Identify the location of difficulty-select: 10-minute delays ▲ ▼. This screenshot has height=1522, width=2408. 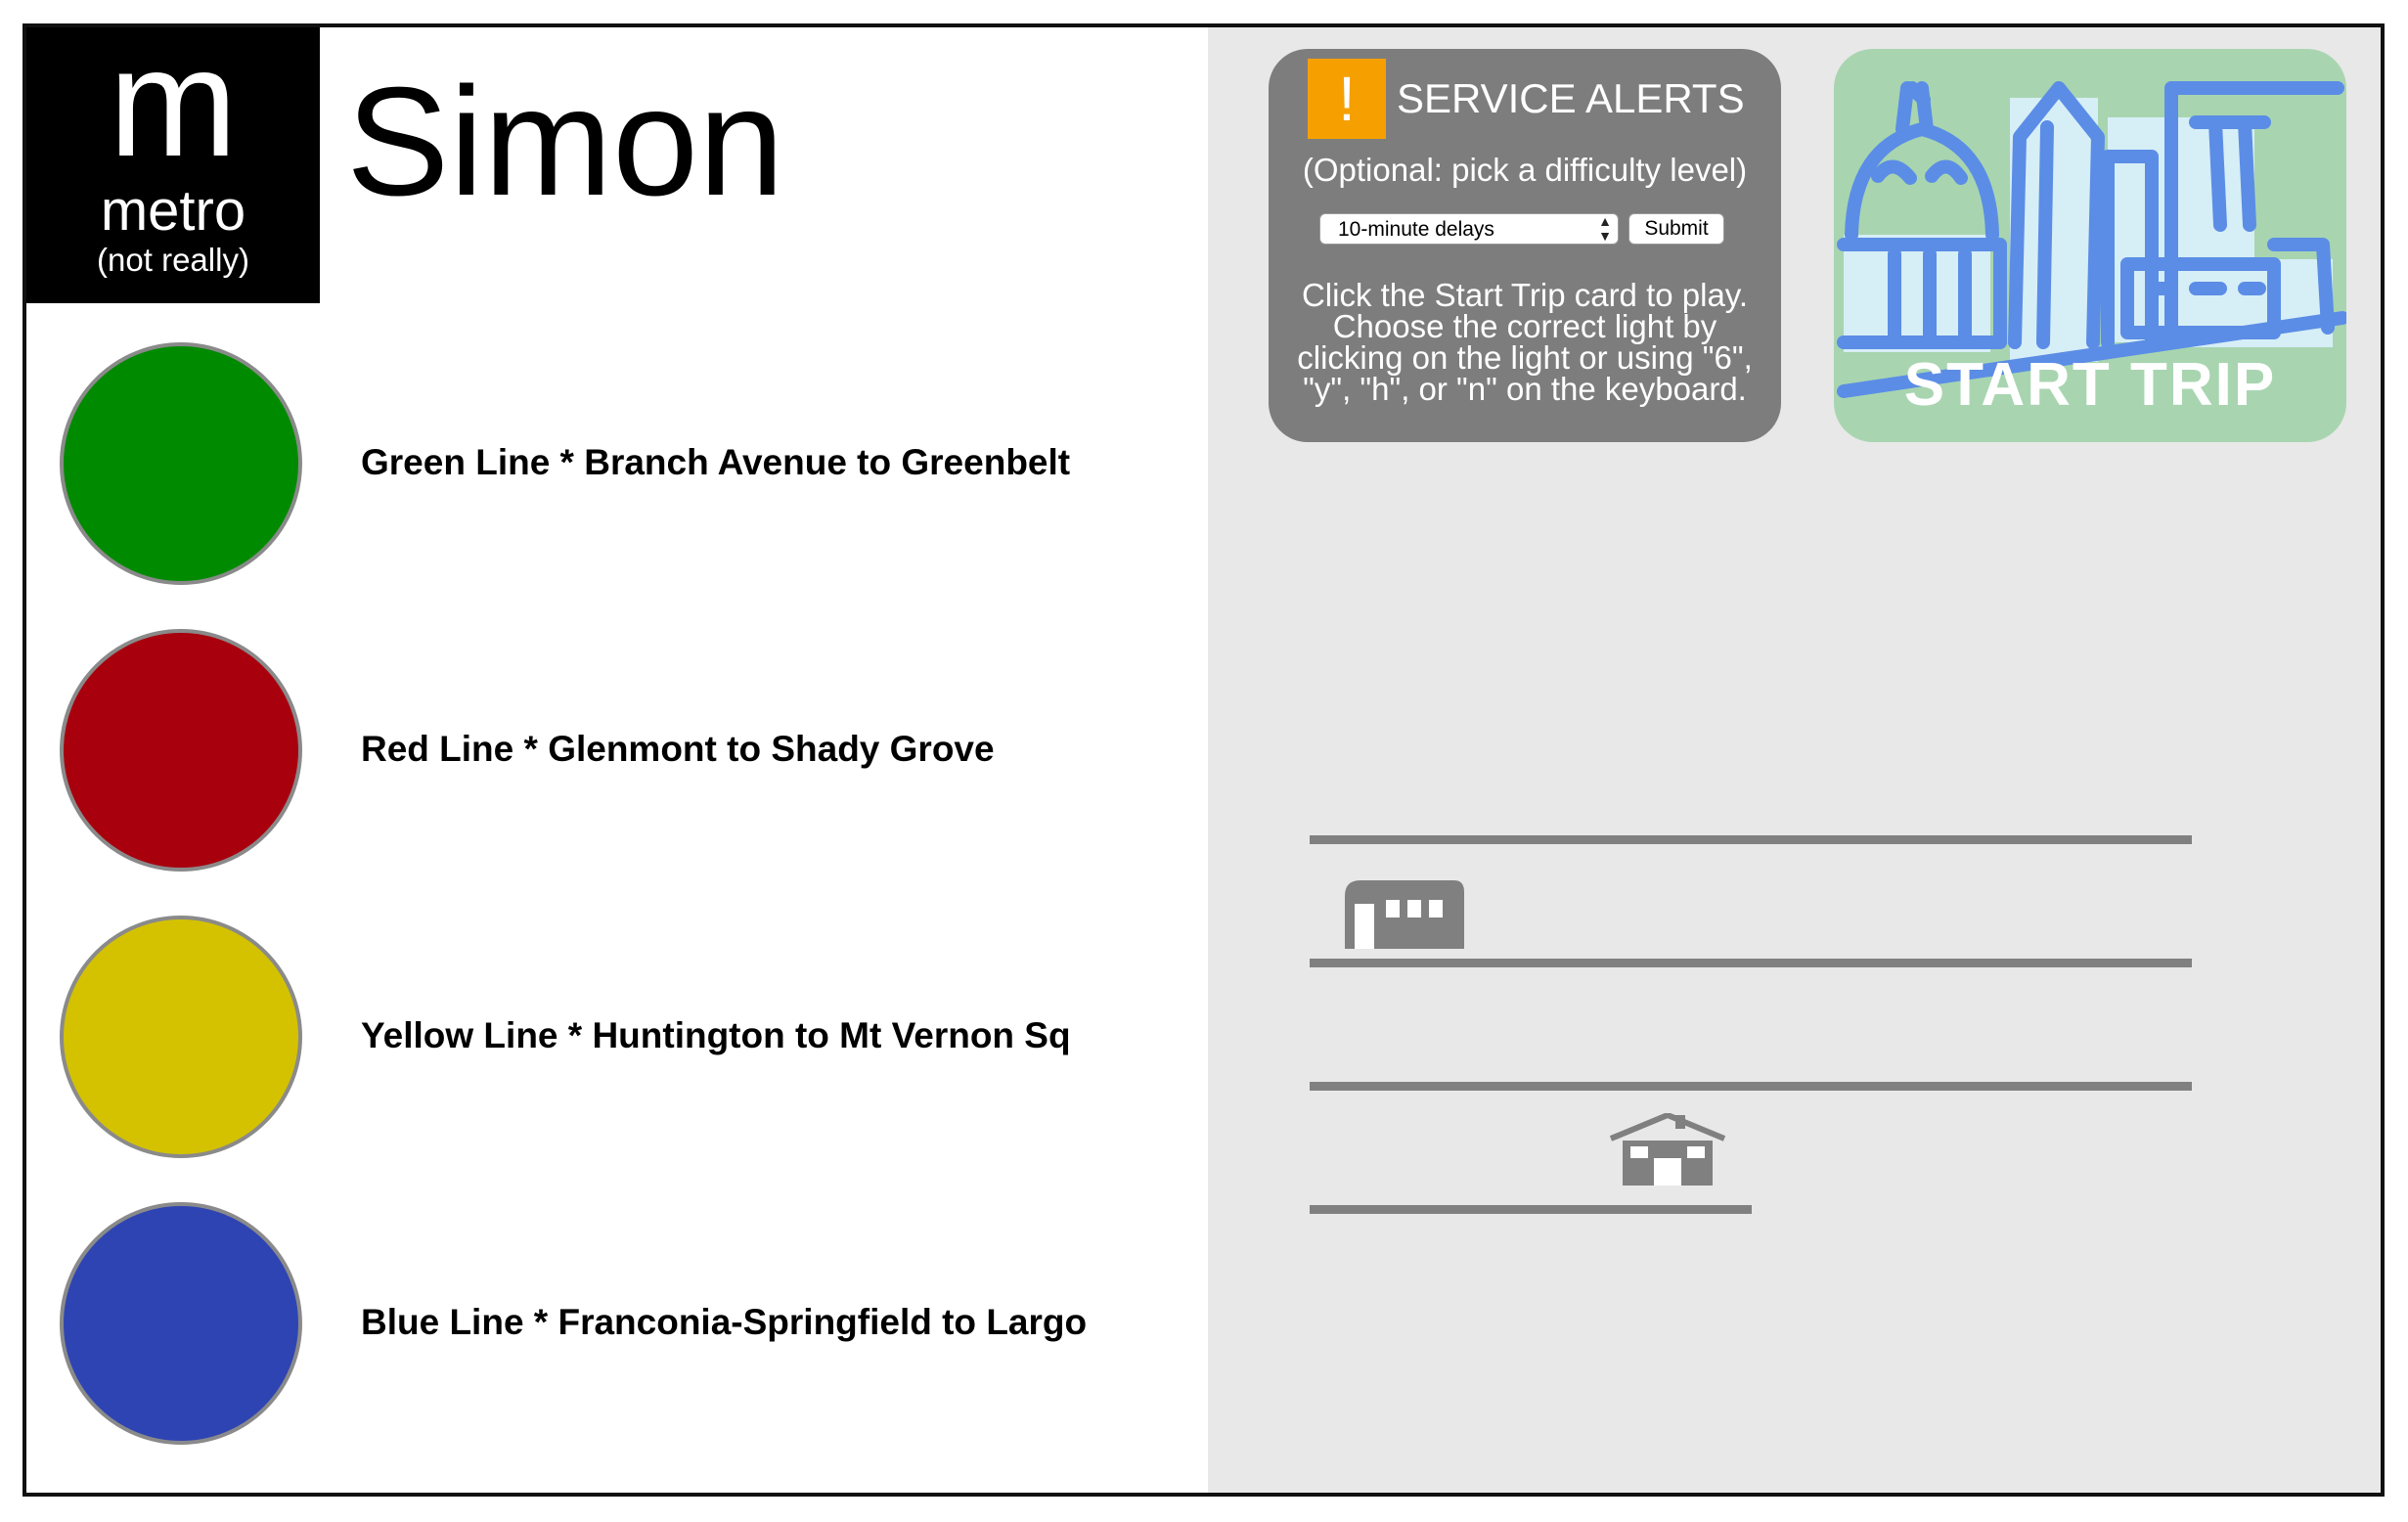
(1469, 229).